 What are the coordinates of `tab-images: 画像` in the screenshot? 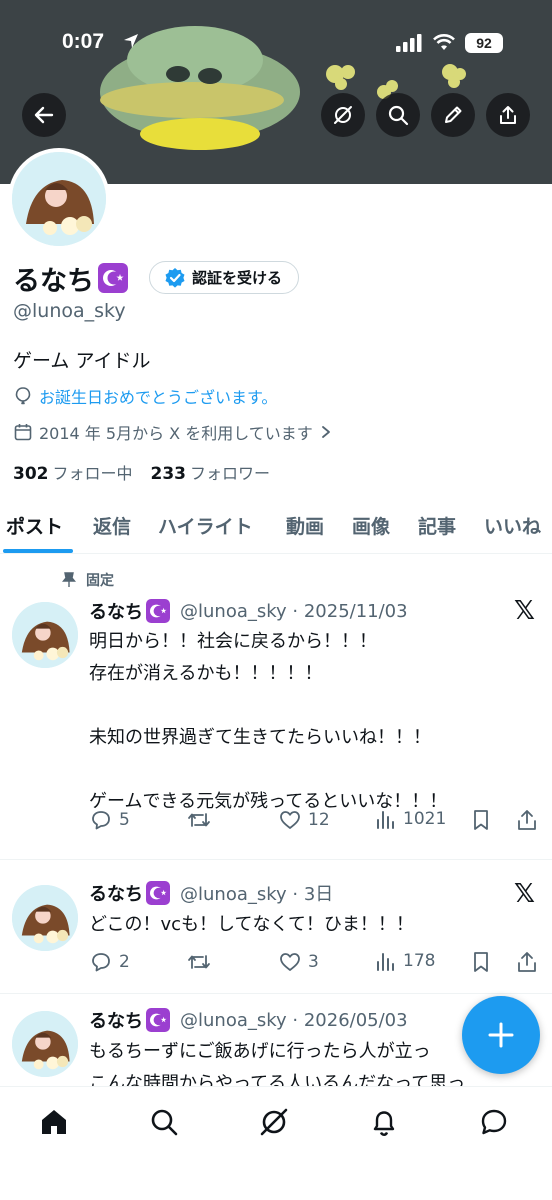 It's located at (371, 525).